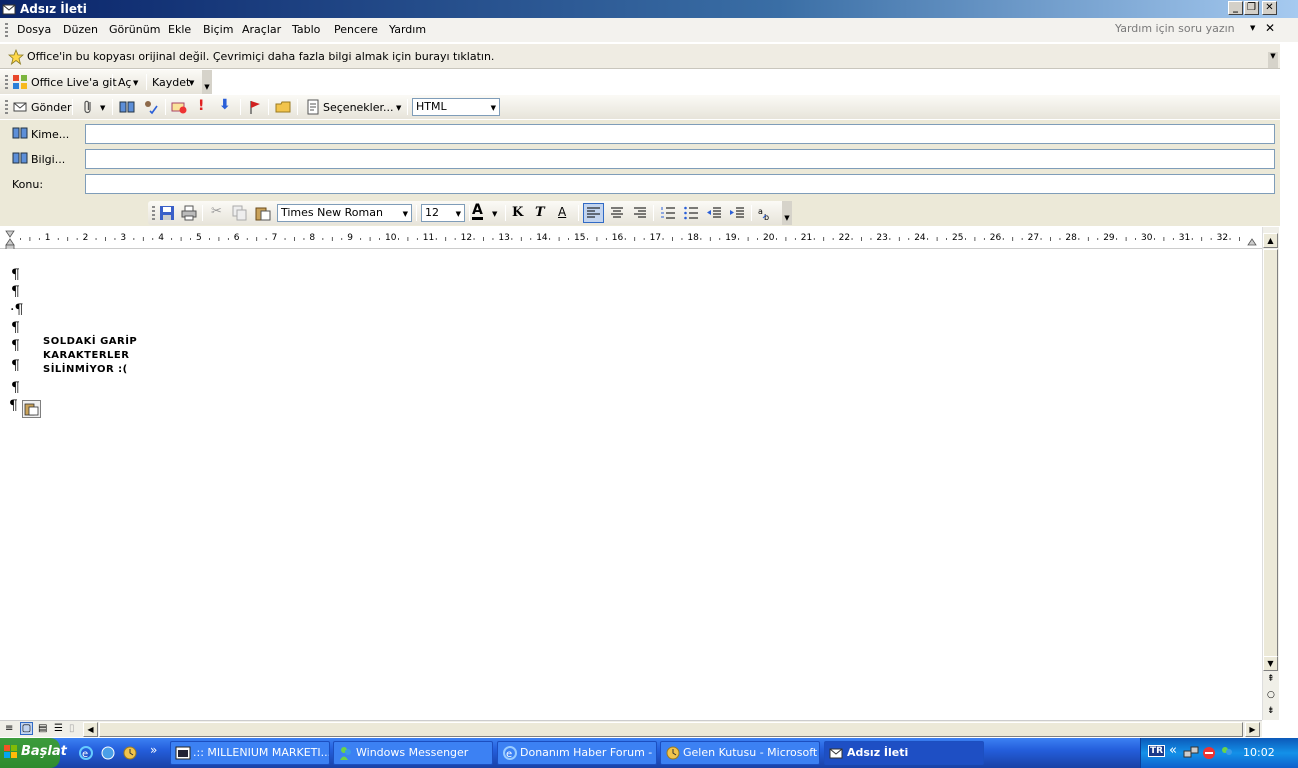  What do you see at coordinates (33, 753) in the screenshot?
I see `start-button: Başlat` at bounding box center [33, 753].